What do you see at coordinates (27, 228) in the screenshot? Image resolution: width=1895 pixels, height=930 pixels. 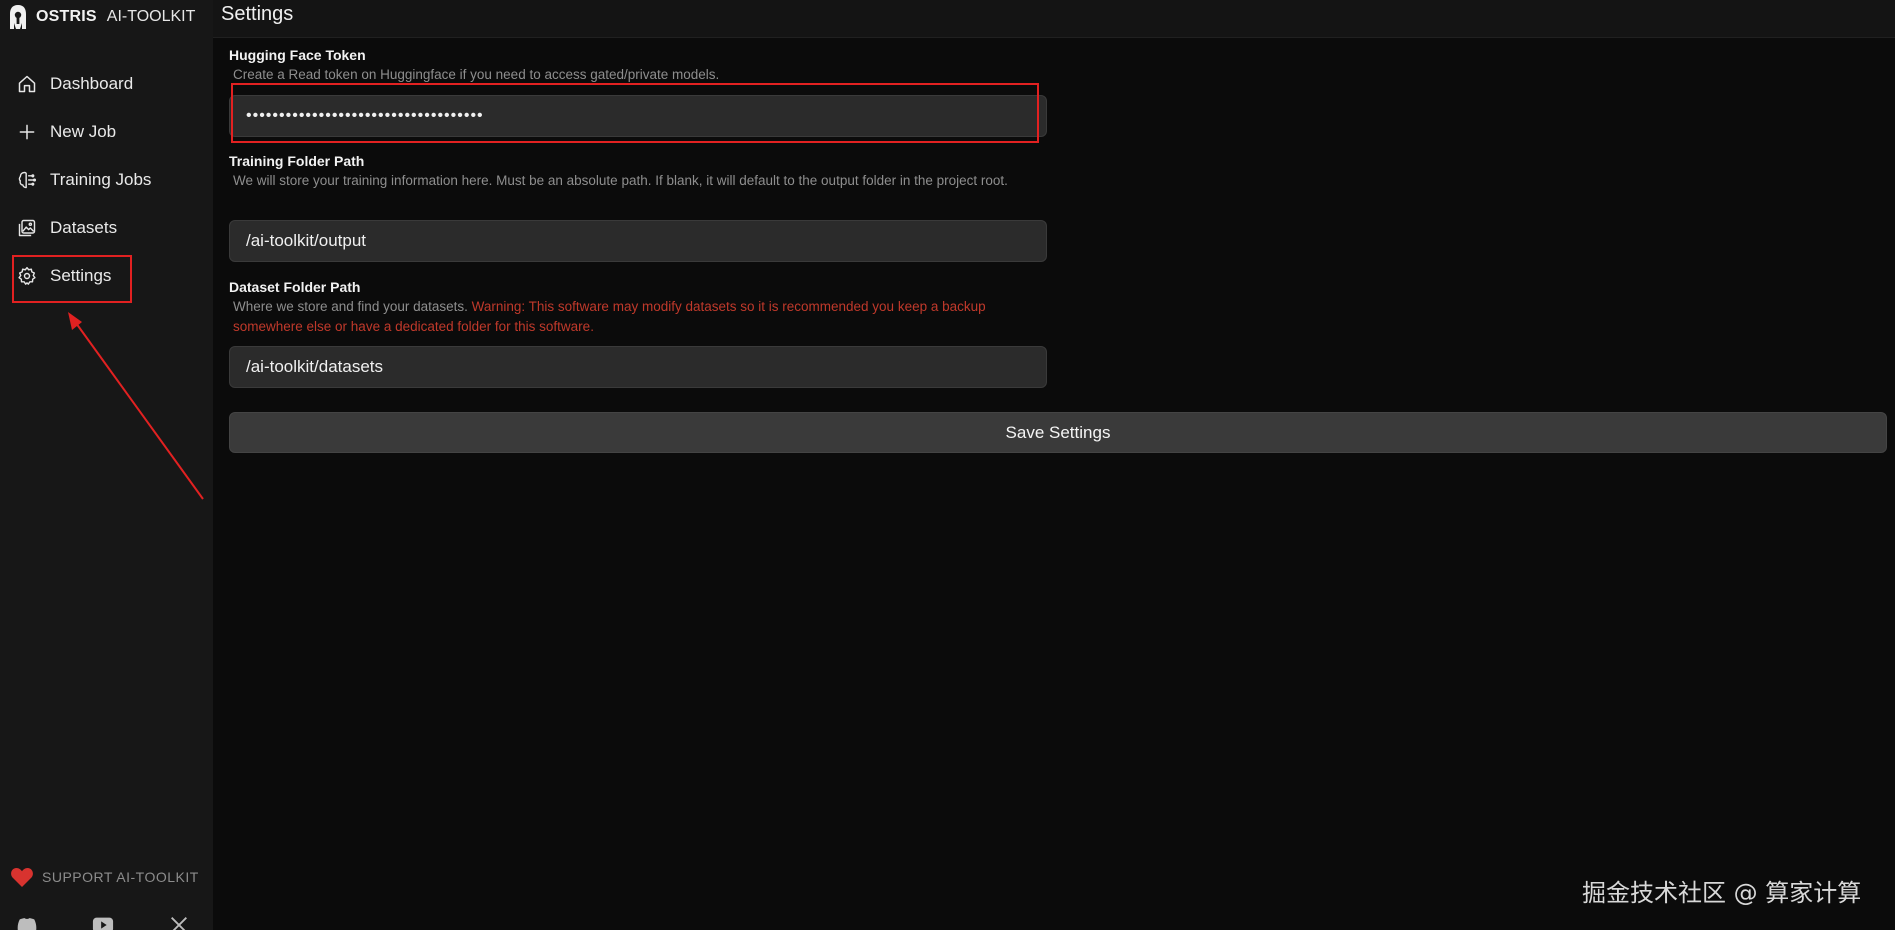 I see `images-icon` at bounding box center [27, 228].